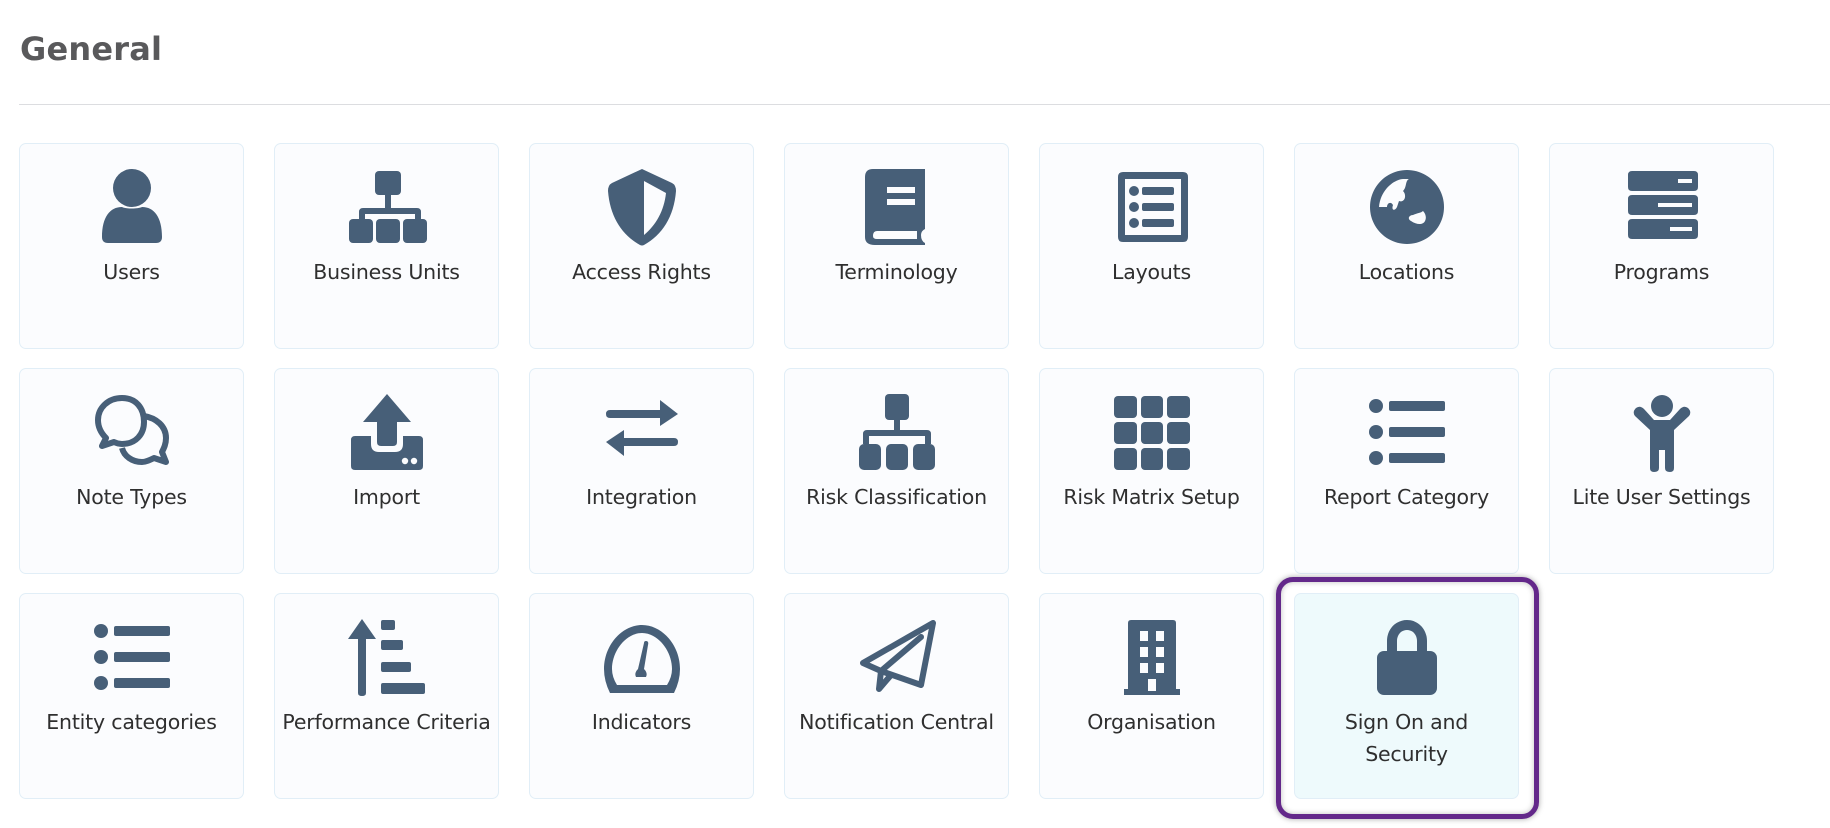 The width and height of the screenshot is (1830, 828). Describe the element at coordinates (386, 722) in the screenshot. I see `tile-label: Performance Criteria` at that location.